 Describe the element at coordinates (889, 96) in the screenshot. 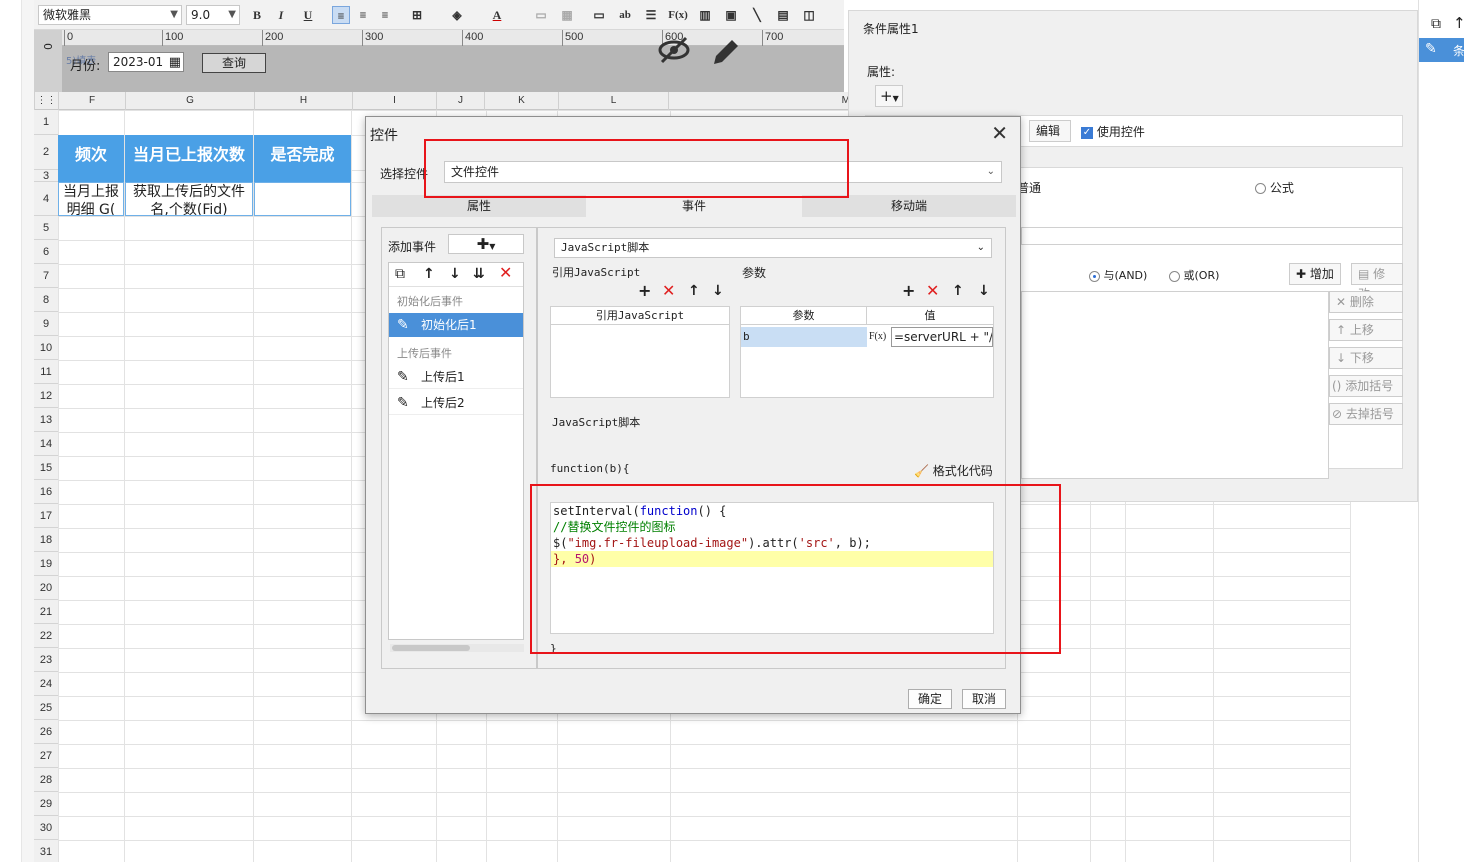

I see `add-attr-button: +▼` at that location.